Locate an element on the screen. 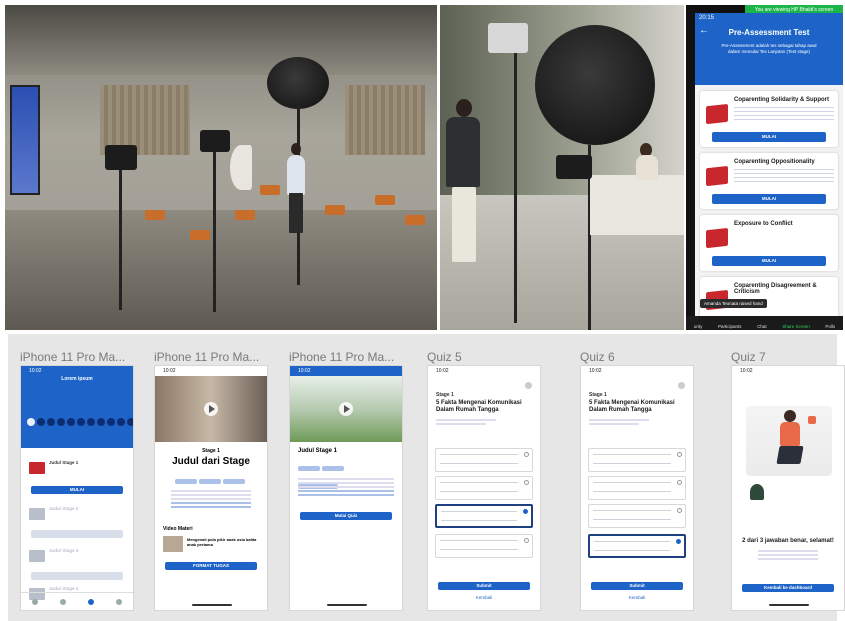 The width and height of the screenshot is (845, 621). page-title: Pre-Assessment Test is located at coordinates (769, 32).